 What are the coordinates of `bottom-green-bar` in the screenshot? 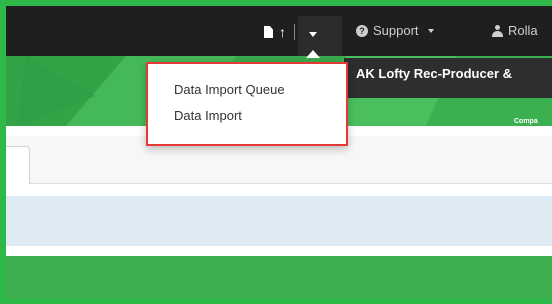 It's located at (279, 277).